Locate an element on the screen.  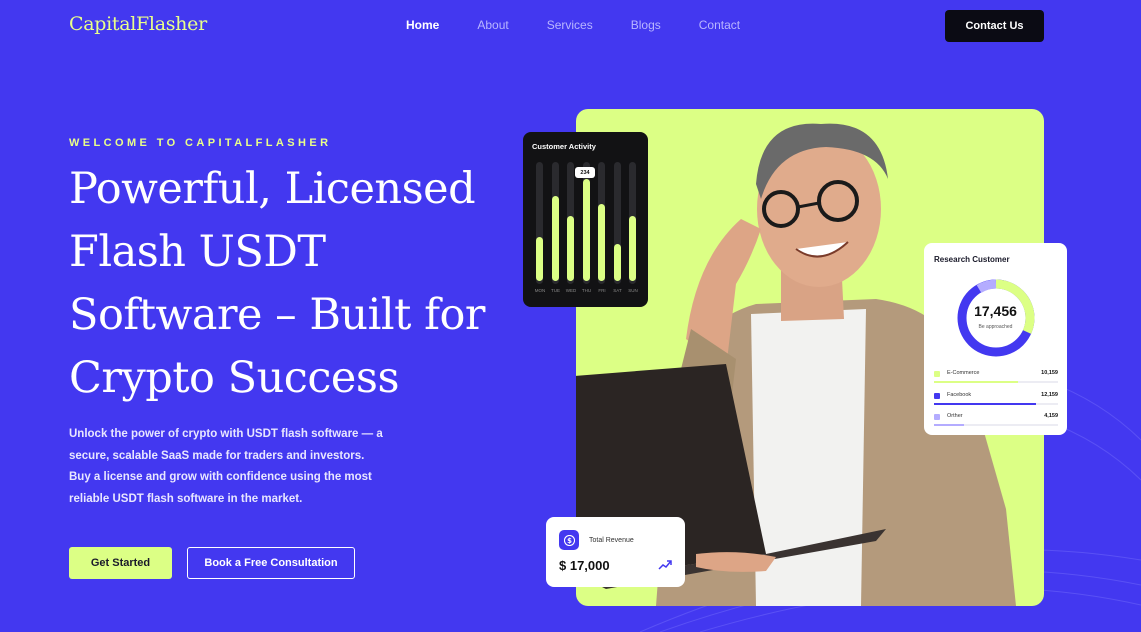
legend-row-other: Orther 4,159 is located at coordinates (996, 420).